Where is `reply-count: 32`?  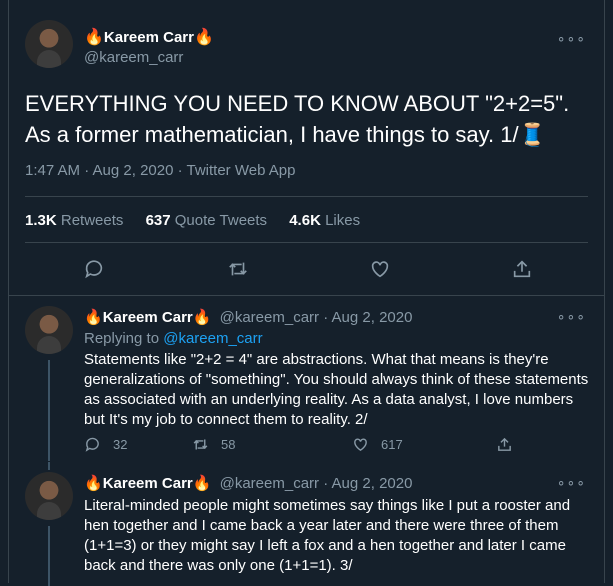 reply-count: 32 is located at coordinates (120, 444).